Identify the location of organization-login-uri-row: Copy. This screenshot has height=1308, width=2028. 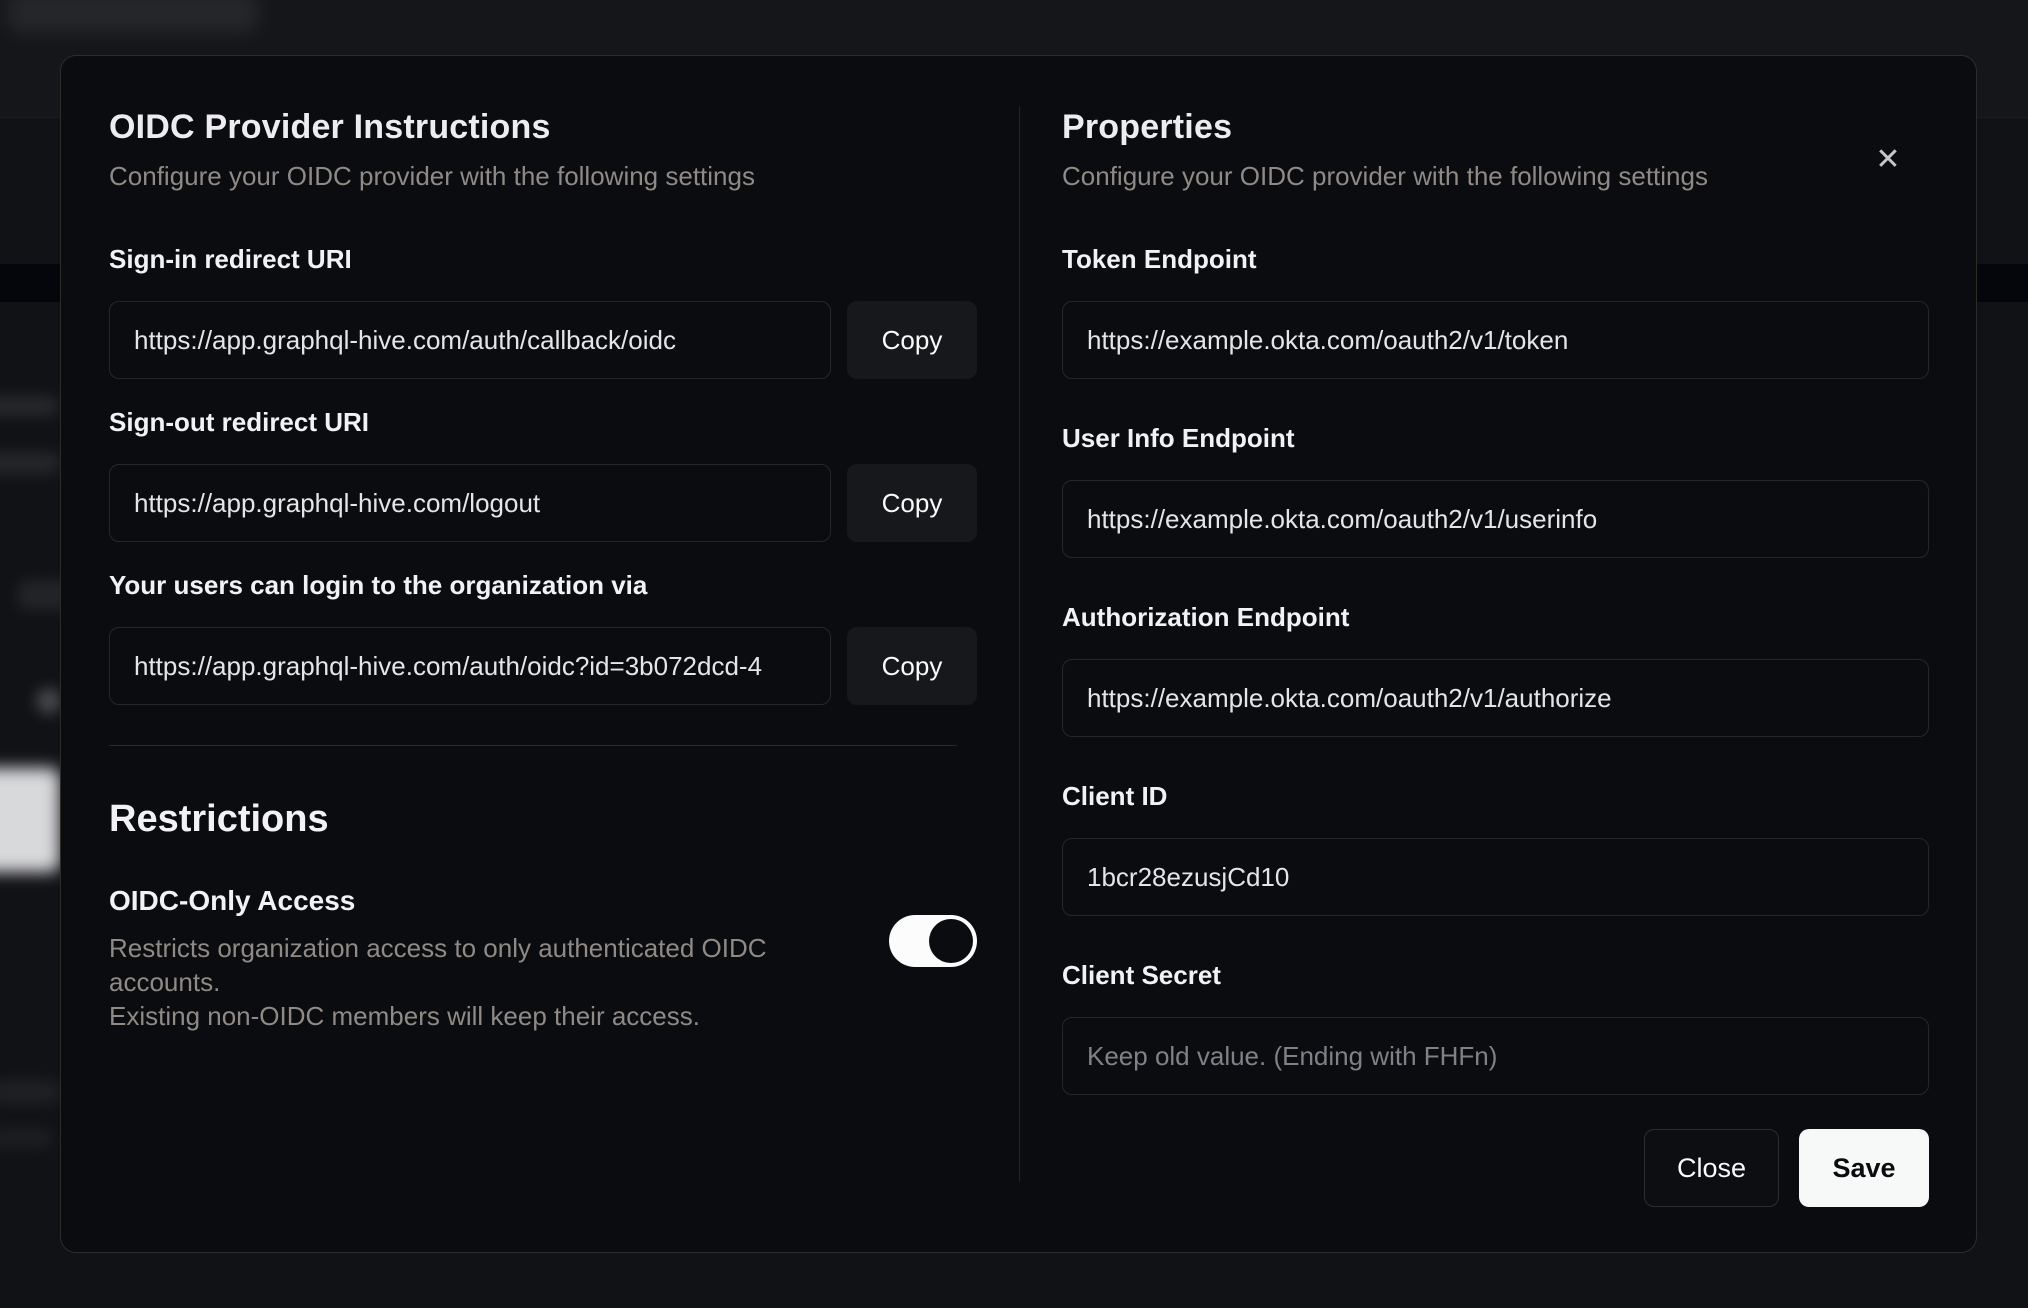
(543, 666).